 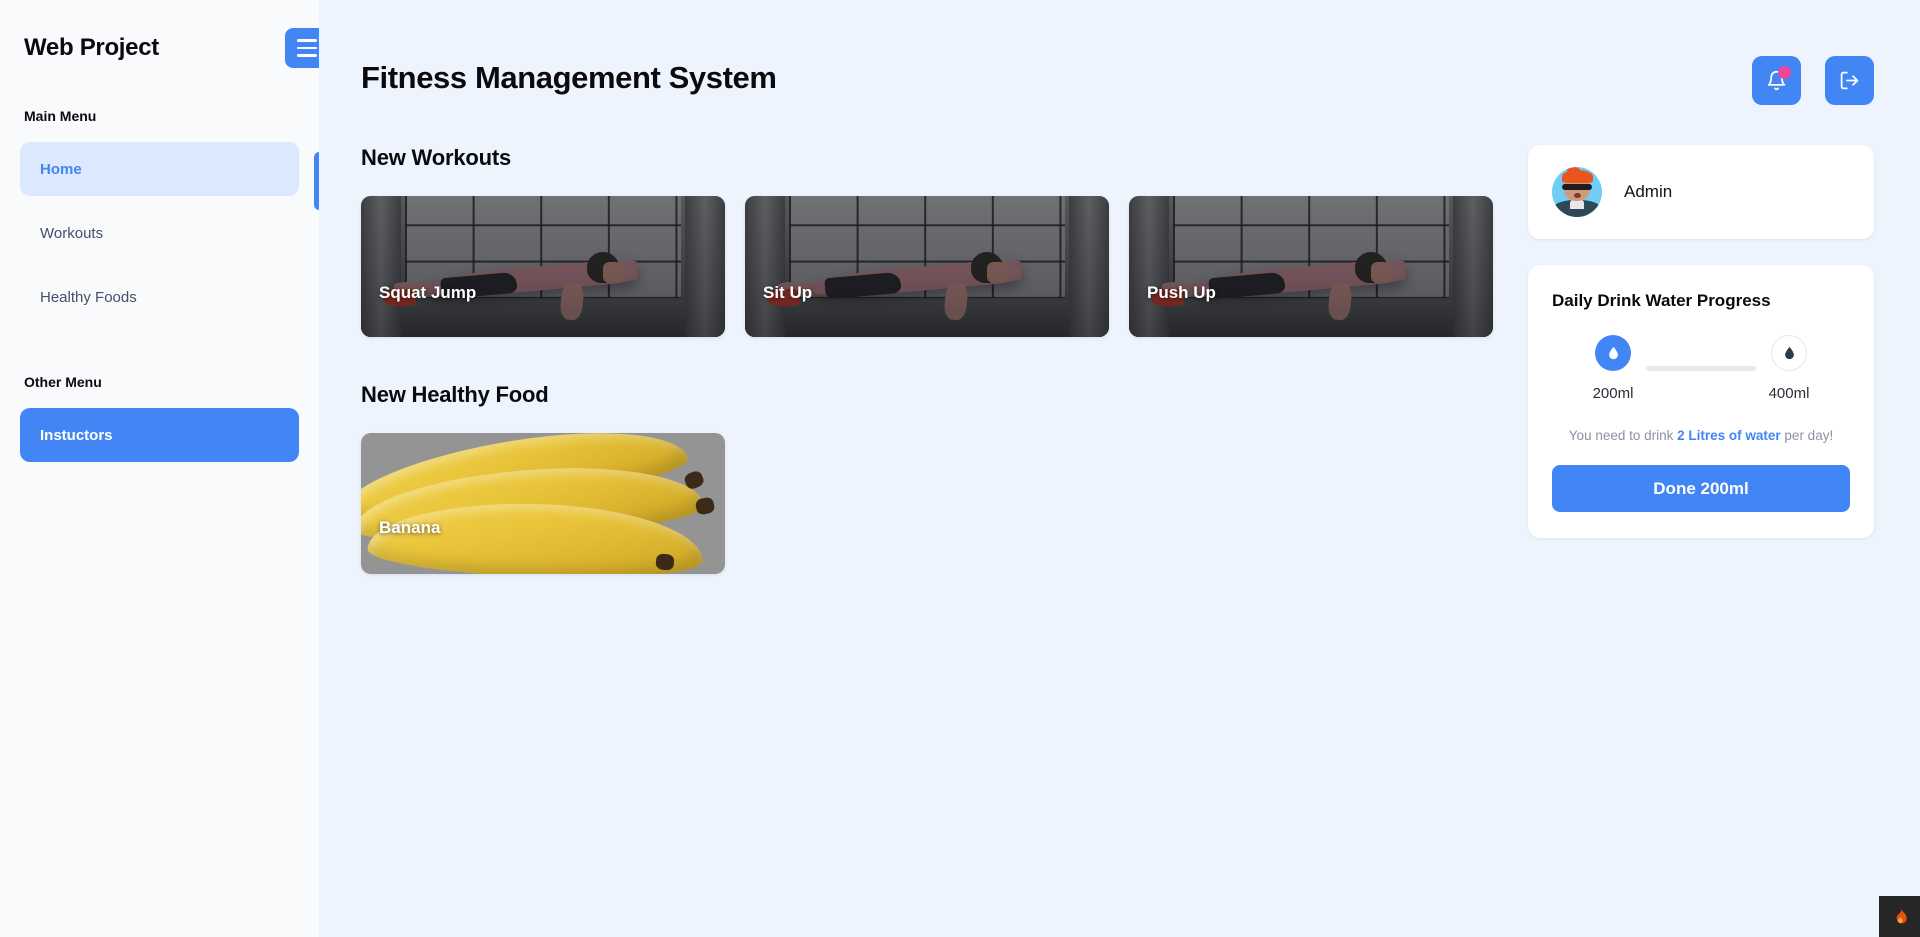 I want to click on flame-icon, so click(x=1901, y=916).